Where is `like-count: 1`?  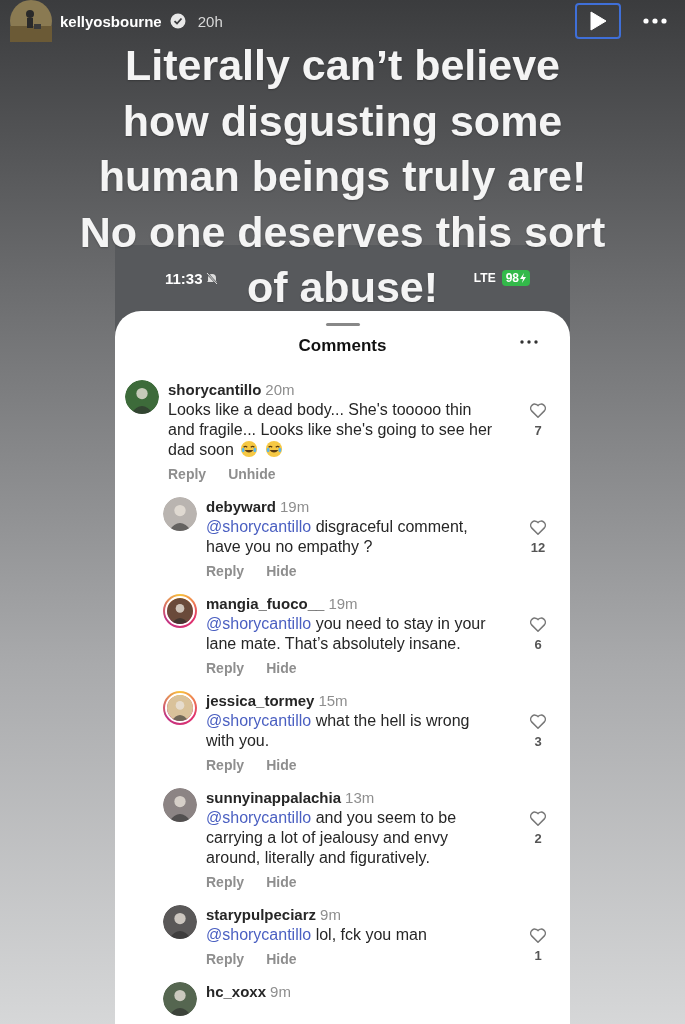 like-count: 1 is located at coordinates (538, 955).